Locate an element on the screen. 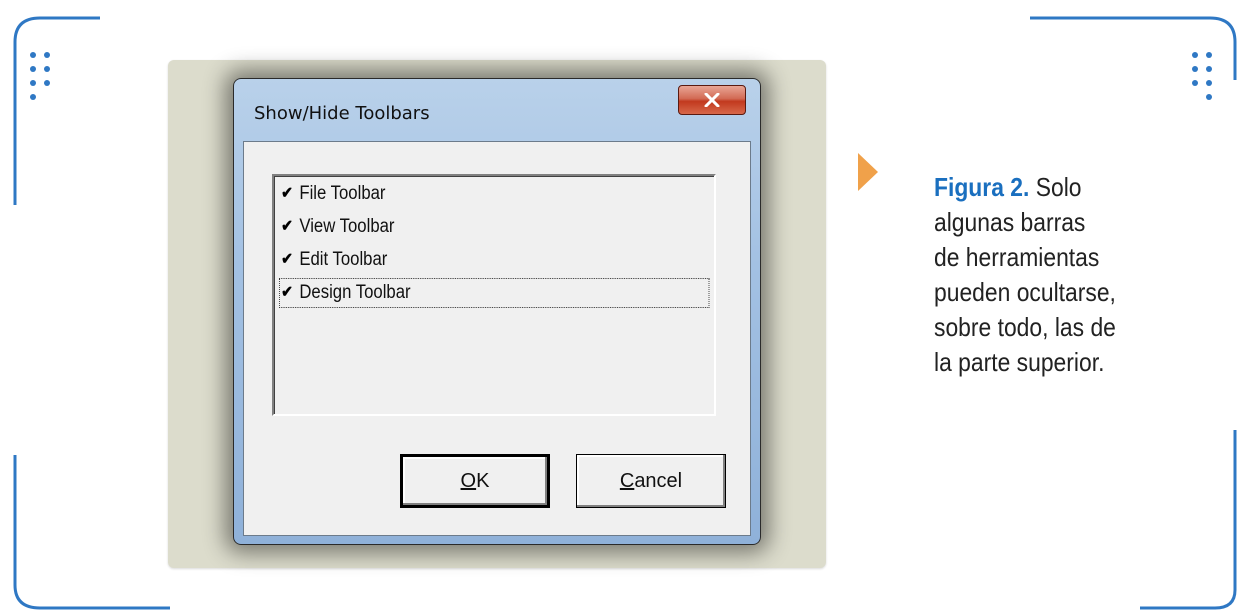 The height and width of the screenshot is (611, 1242). caption-line: sobre todo, las de is located at coordinates (1025, 327).